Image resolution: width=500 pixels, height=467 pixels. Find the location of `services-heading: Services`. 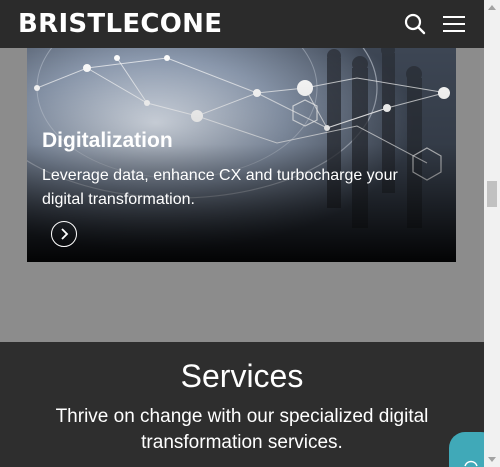

services-heading: Services is located at coordinates (242, 376).